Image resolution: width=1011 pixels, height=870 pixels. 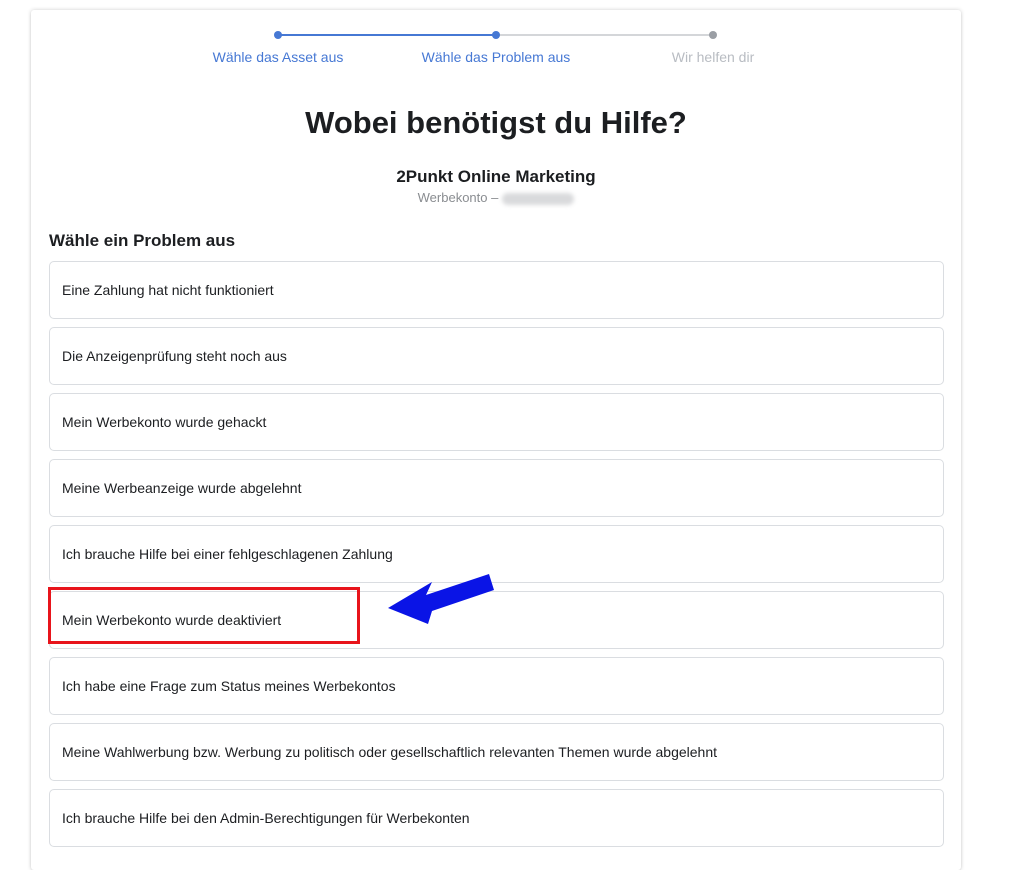 I want to click on step-label-help: Wir helfen dir, so click(x=713, y=57).